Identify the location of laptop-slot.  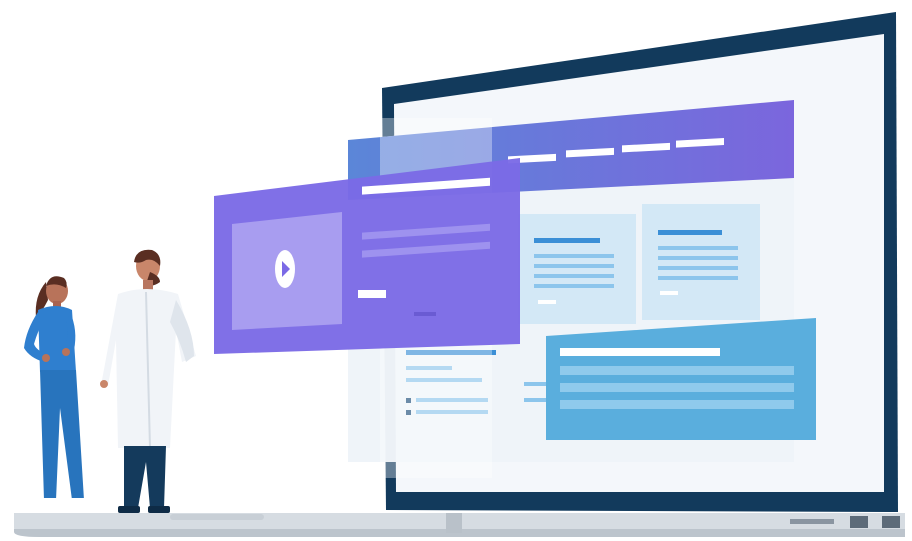
(812, 521).